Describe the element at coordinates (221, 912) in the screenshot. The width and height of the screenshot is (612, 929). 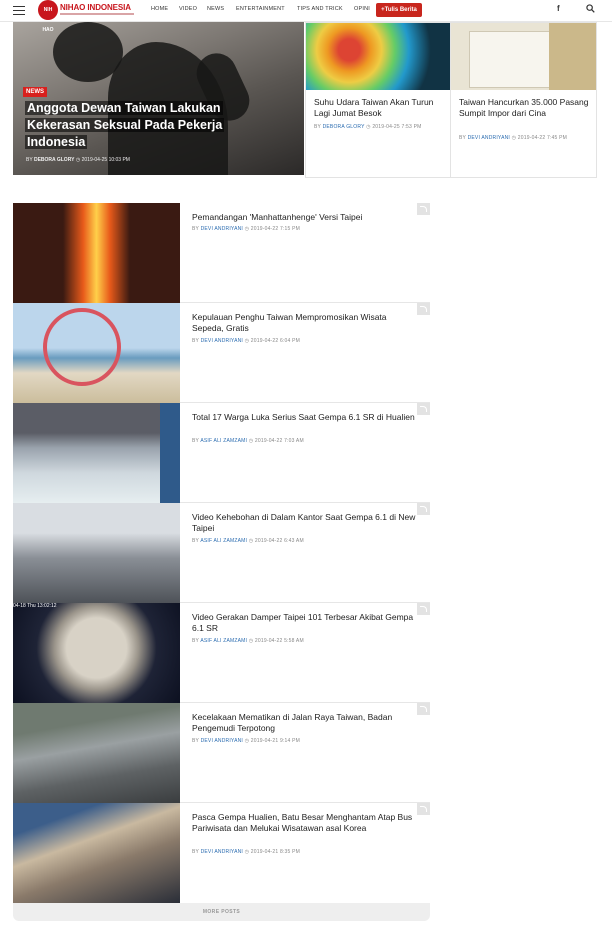
I see `more-posts-button: MORE POSTS` at that location.